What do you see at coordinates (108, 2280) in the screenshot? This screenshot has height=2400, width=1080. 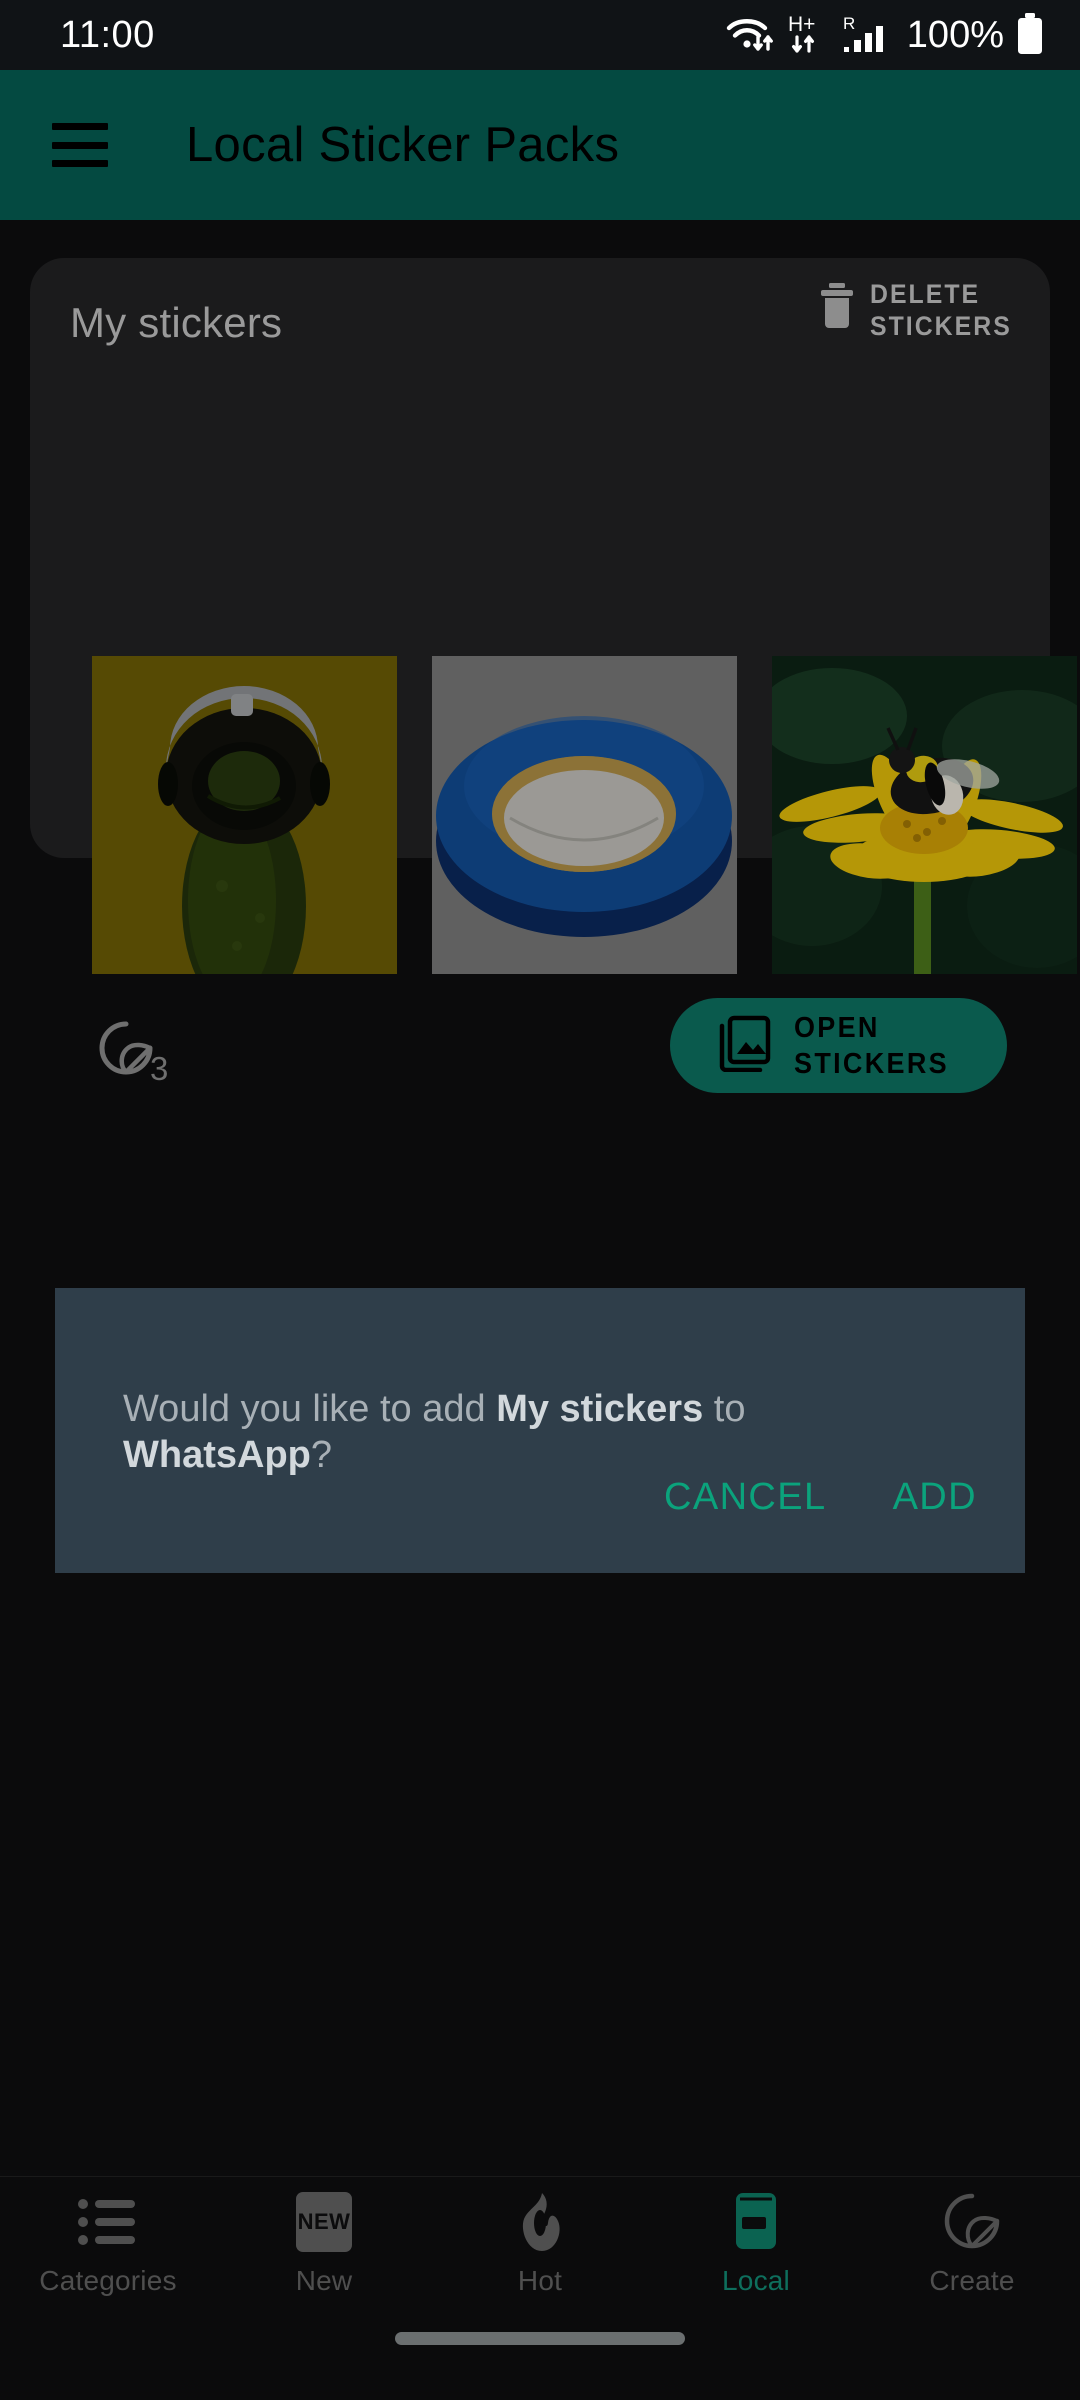 I see `nav-label-categories: Categories` at bounding box center [108, 2280].